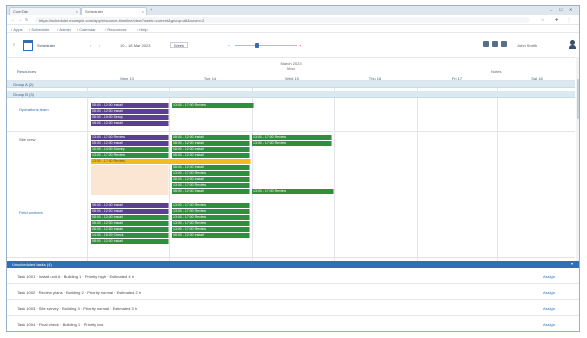 Image resolution: width=587 pixels, height=338 pixels. Describe the element at coordinates (293, 264) in the screenshot. I see `unscheduled-panel-header: Unscheduled tasks (4) ▾` at that location.